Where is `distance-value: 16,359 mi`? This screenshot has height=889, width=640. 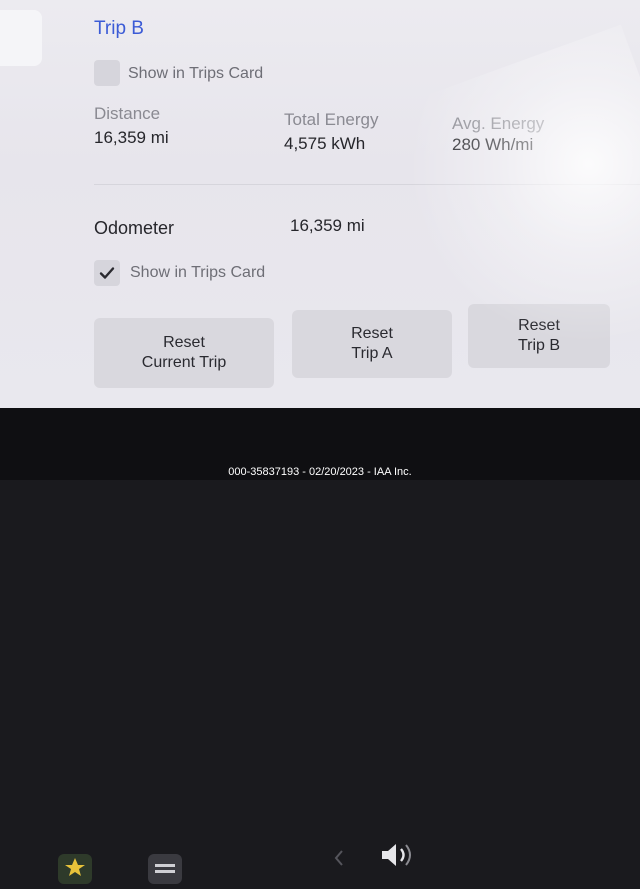 distance-value: 16,359 mi is located at coordinates (131, 137).